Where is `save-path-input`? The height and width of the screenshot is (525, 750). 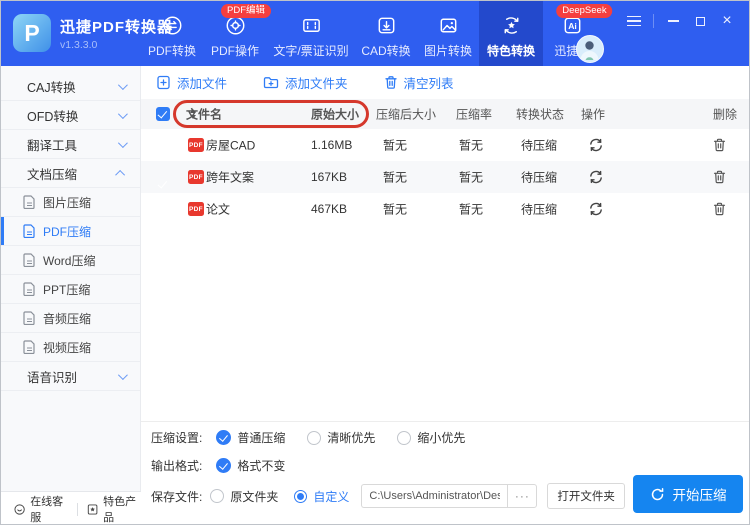
save-path-input is located at coordinates (434, 496).